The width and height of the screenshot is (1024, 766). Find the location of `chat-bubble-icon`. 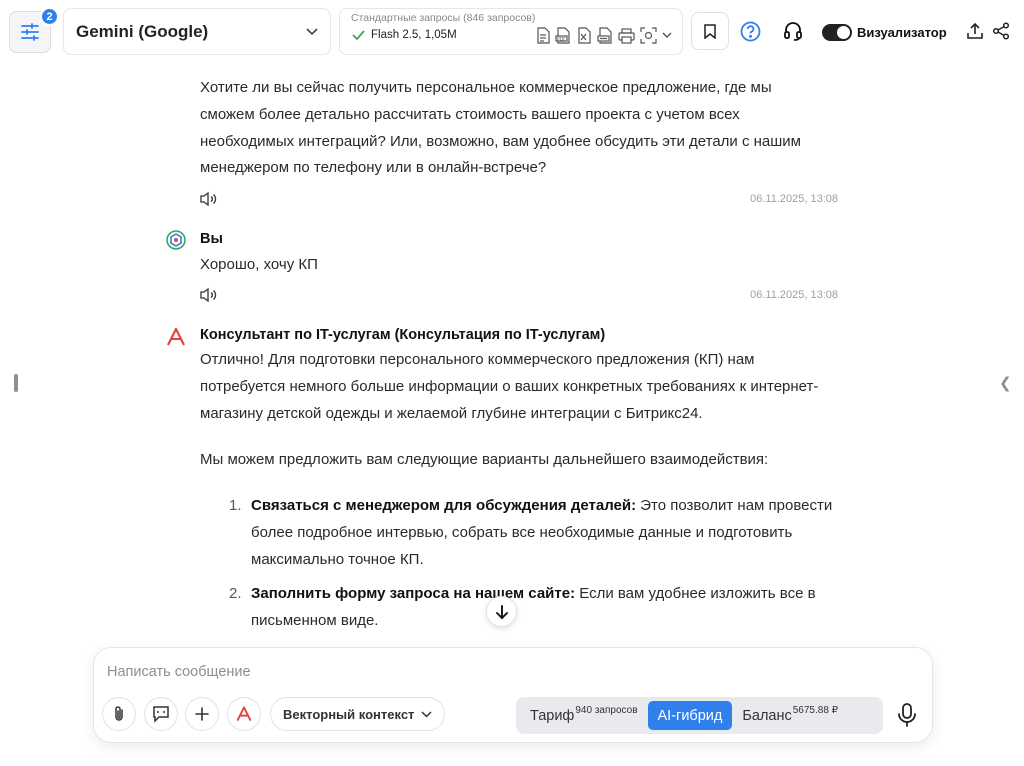

chat-bubble-icon is located at coordinates (161, 714).